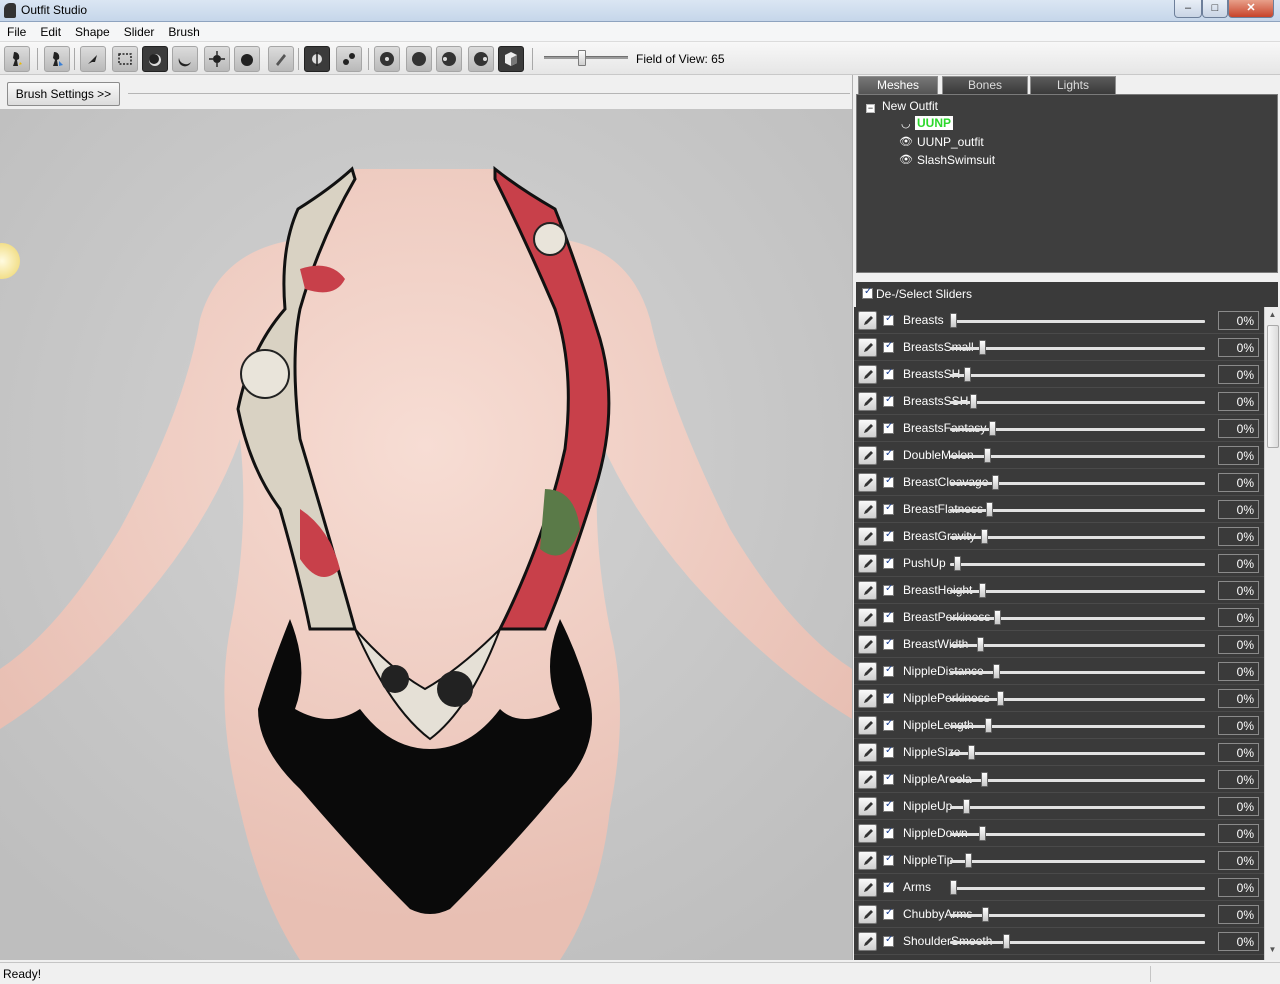  Describe the element at coordinates (92, 30) in the screenshot. I see `menu-shape: Shape` at that location.